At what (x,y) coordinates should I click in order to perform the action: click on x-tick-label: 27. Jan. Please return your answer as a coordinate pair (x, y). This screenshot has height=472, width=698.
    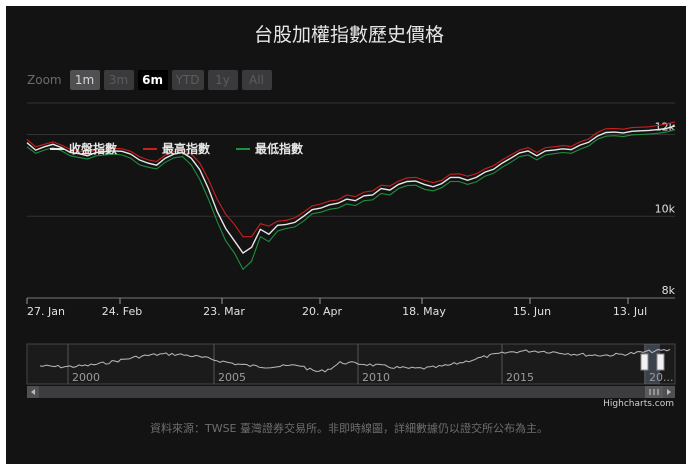
    Looking at the image, I should click on (46, 311).